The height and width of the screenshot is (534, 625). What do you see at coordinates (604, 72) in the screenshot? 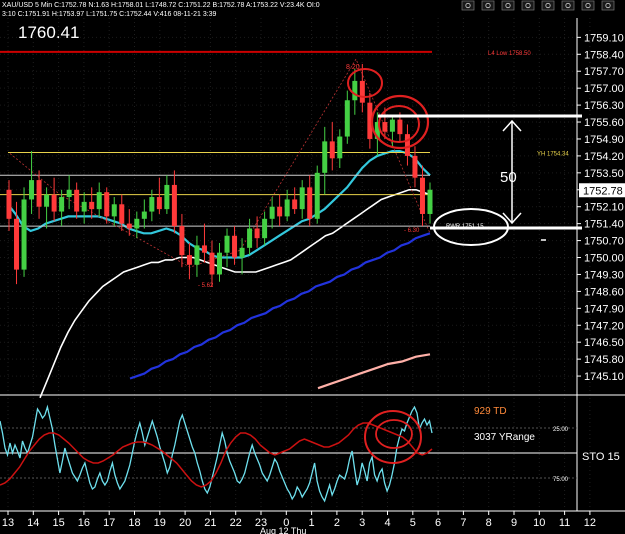
I see `price-tick-label: 1757.70` at bounding box center [604, 72].